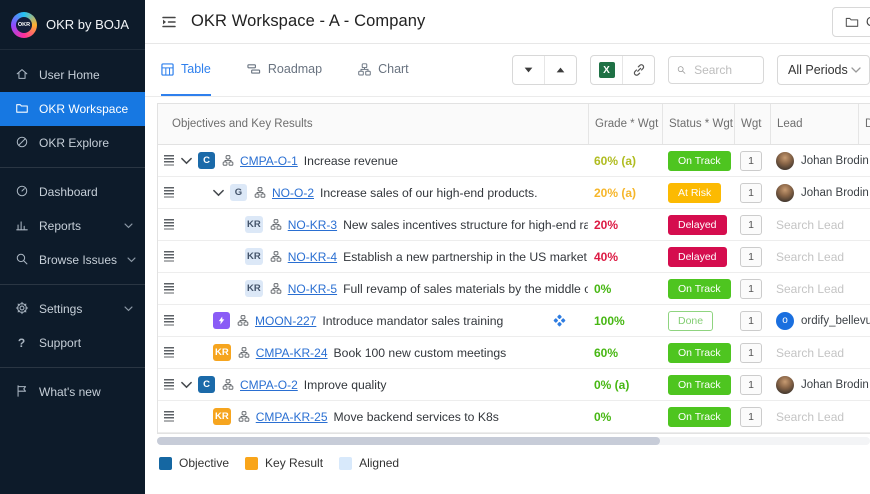  Describe the element at coordinates (560, 70) in the screenshot. I see `expand-all-button` at that location.